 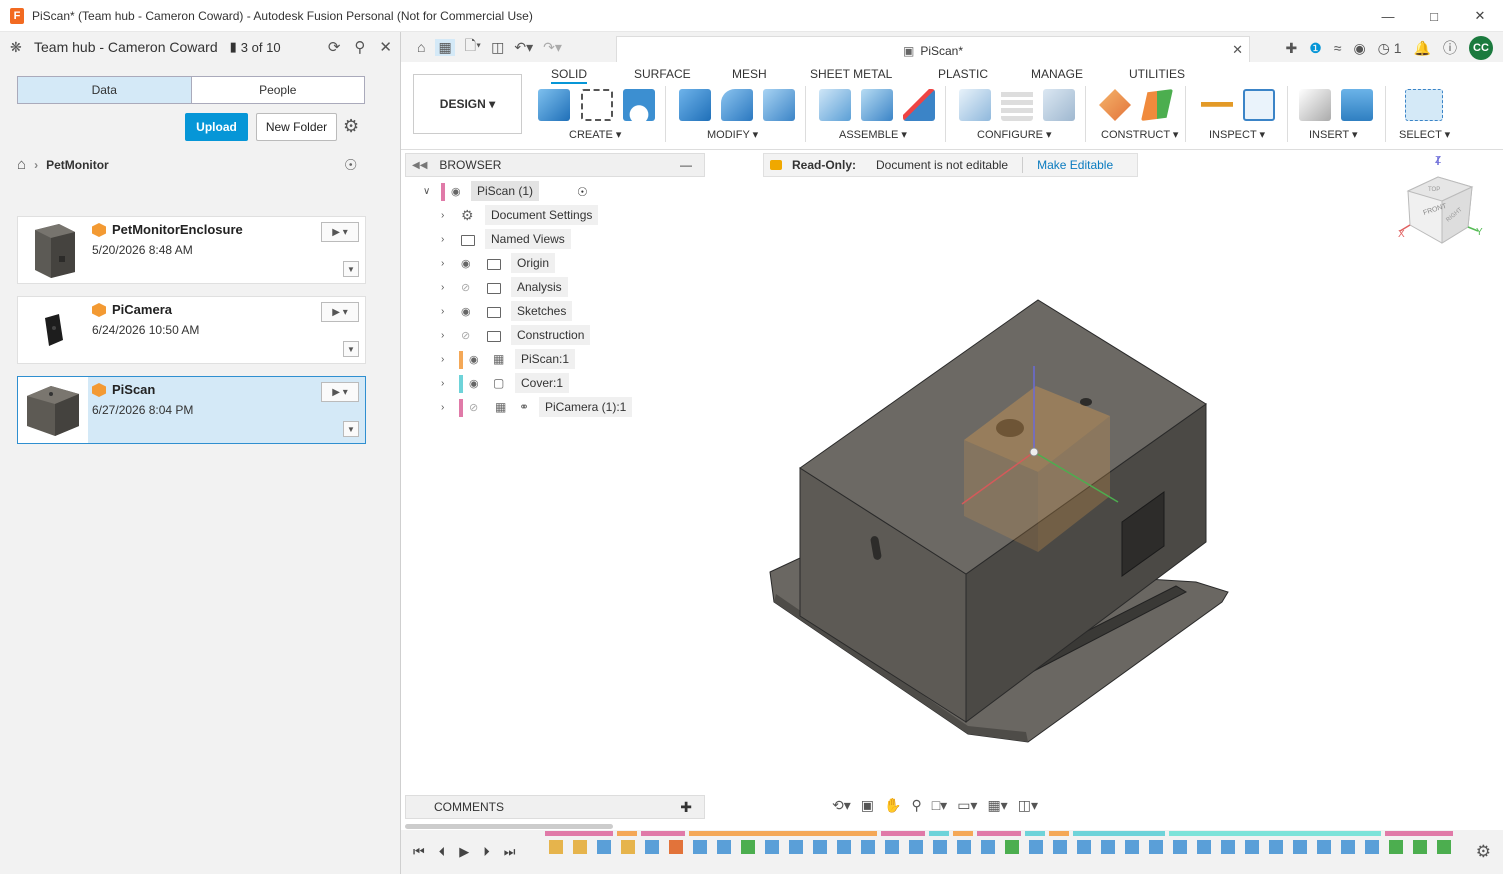 What do you see at coordinates (334, 47) in the screenshot?
I see `refresh-icon: ⟳` at bounding box center [334, 47].